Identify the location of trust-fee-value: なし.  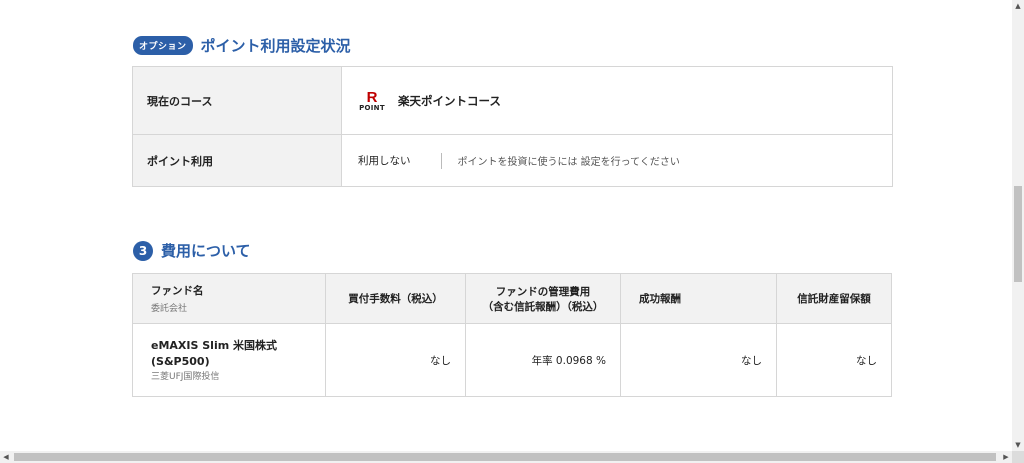
(834, 360).